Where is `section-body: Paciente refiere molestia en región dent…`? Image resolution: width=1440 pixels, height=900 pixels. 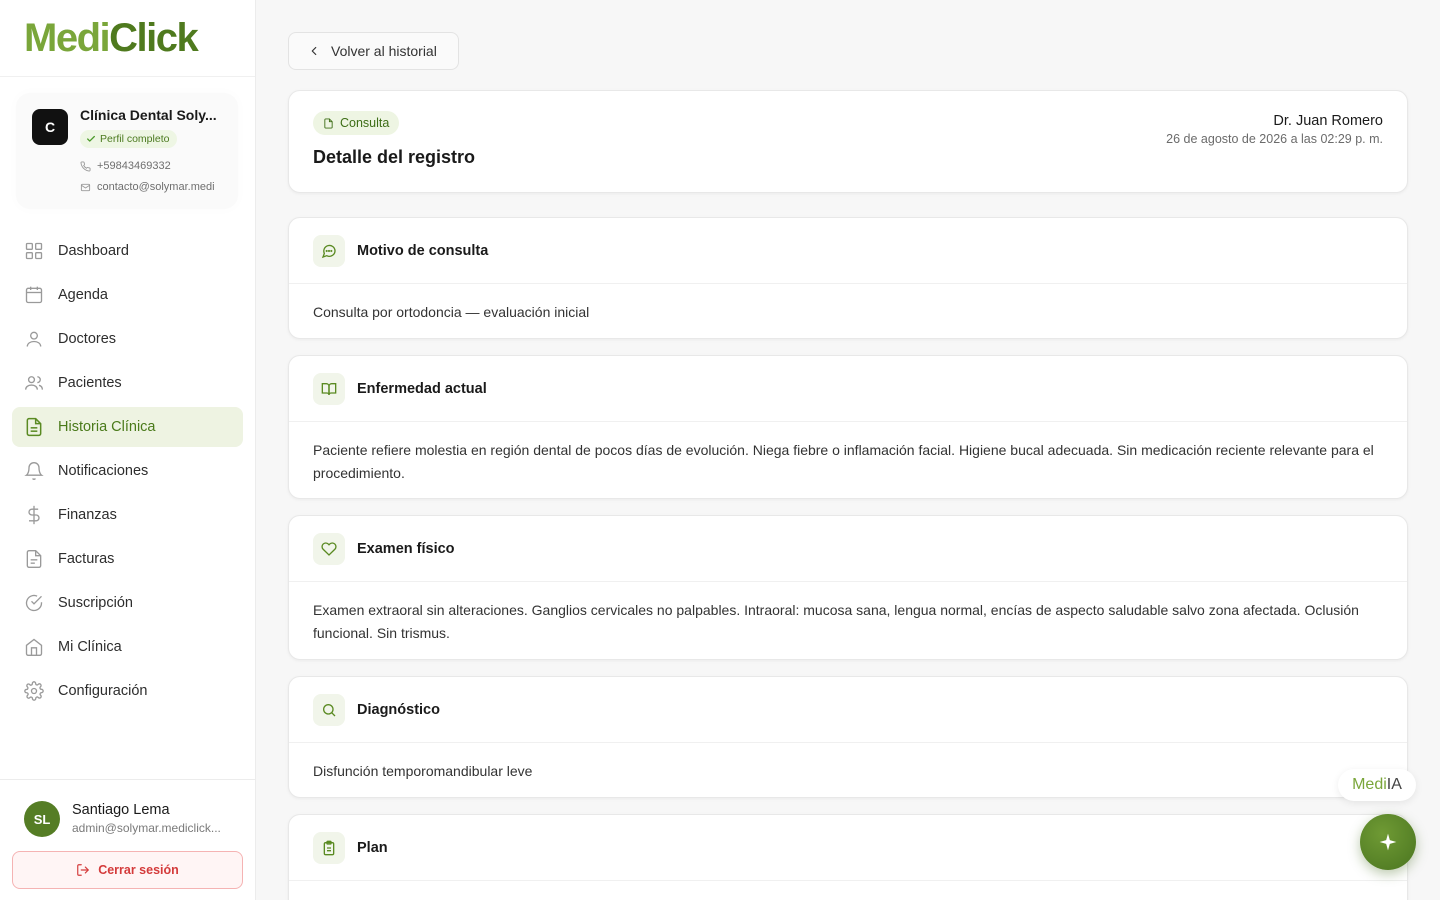 section-body: Paciente refiere molestia en región dent… is located at coordinates (843, 461).